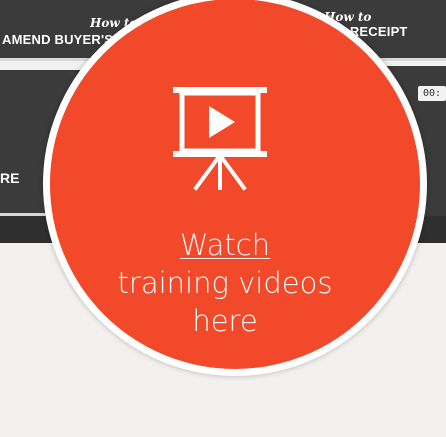 Image resolution: width=446 pixels, height=437 pixels. What do you see at coordinates (10, 178) in the screenshot?
I see `tile-caption: RE` at bounding box center [10, 178].